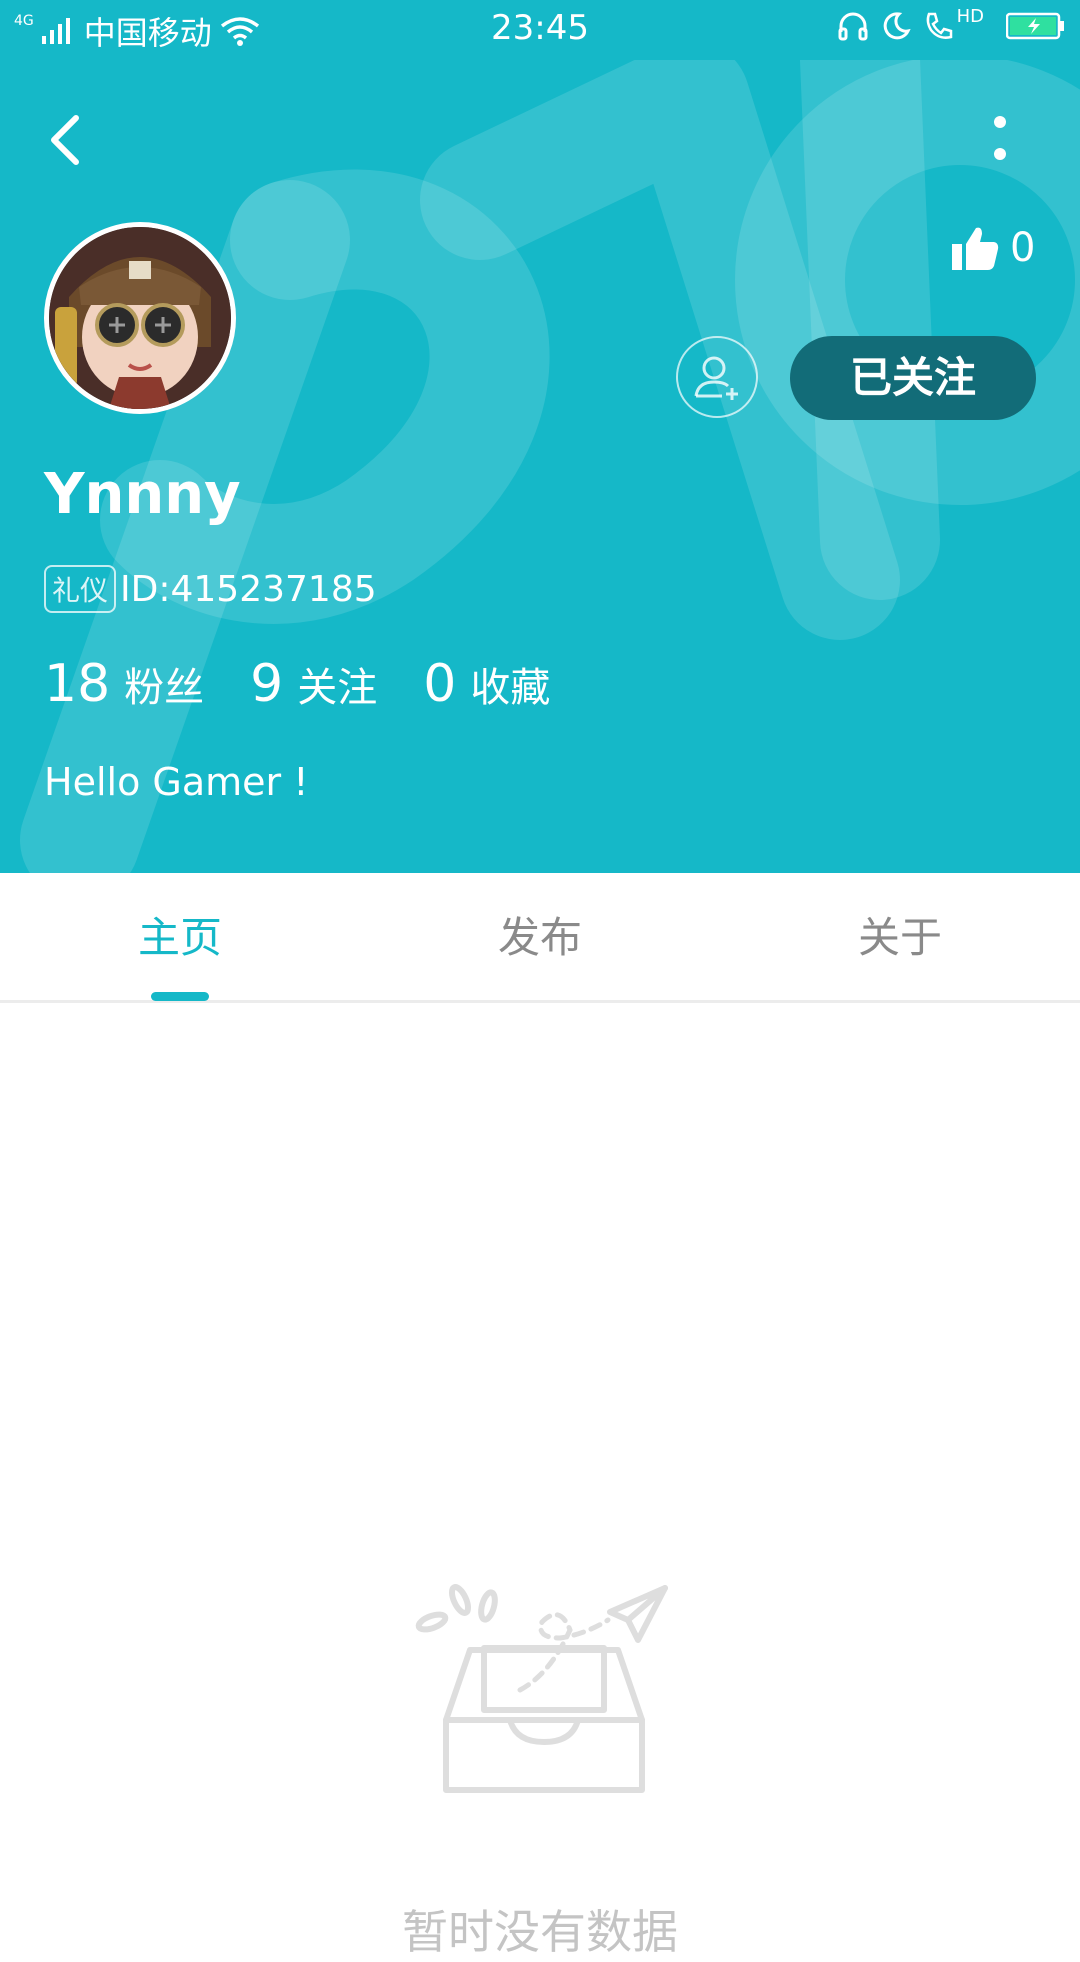 Image resolution: width=1080 pixels, height=1962 pixels. I want to click on empty-inbox-icon, so click(541, 1688).